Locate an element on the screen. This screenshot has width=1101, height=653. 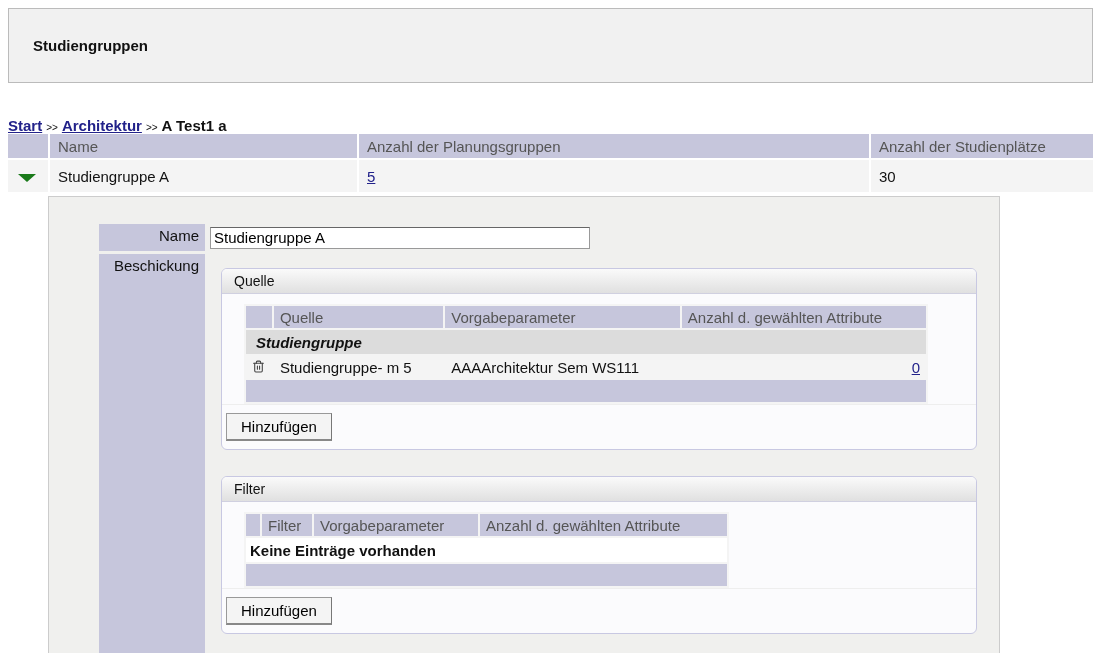
expand-triangle-icon is located at coordinates (27, 177).